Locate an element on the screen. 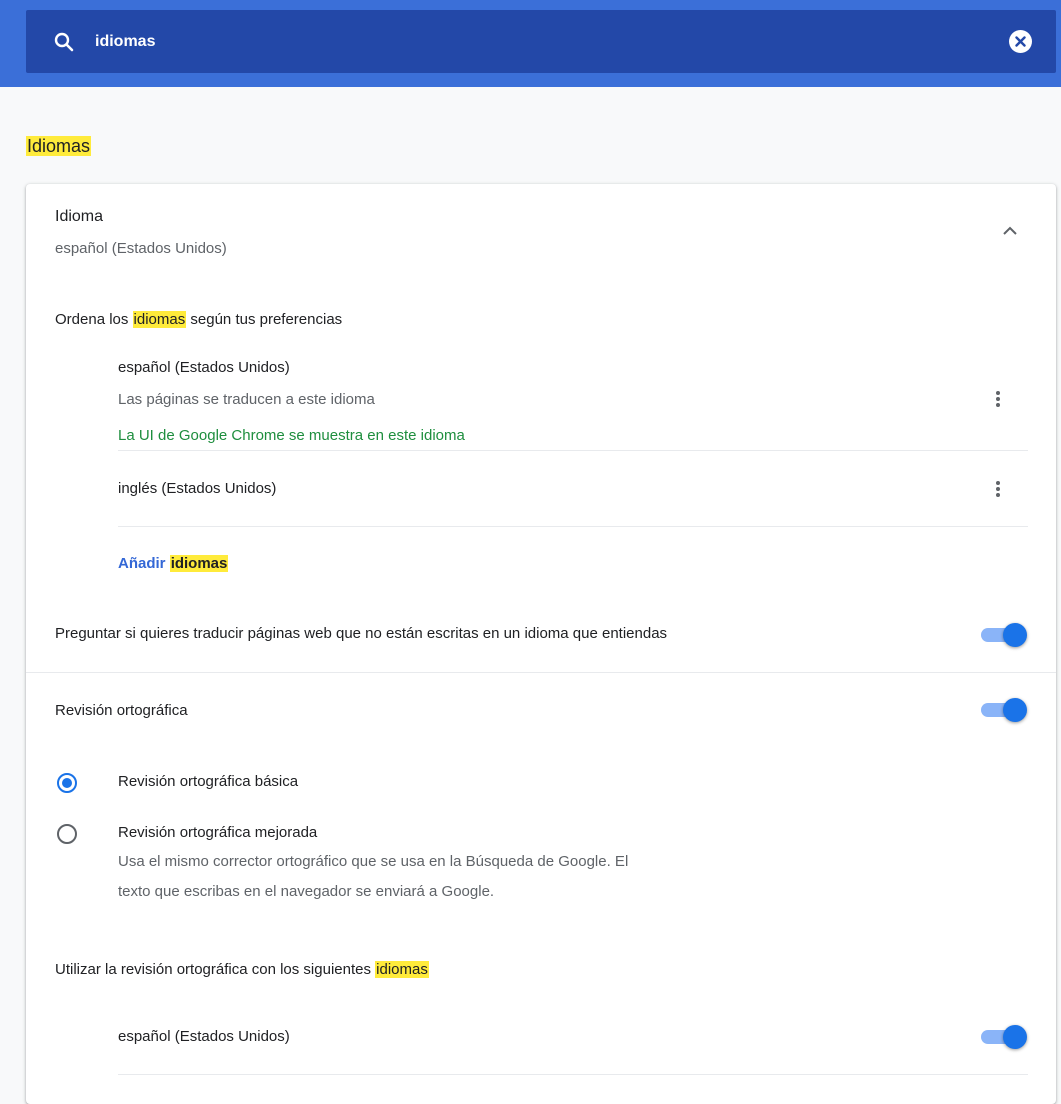 The width and height of the screenshot is (1061, 1104). section-title: Idiomas is located at coordinates (59, 146).